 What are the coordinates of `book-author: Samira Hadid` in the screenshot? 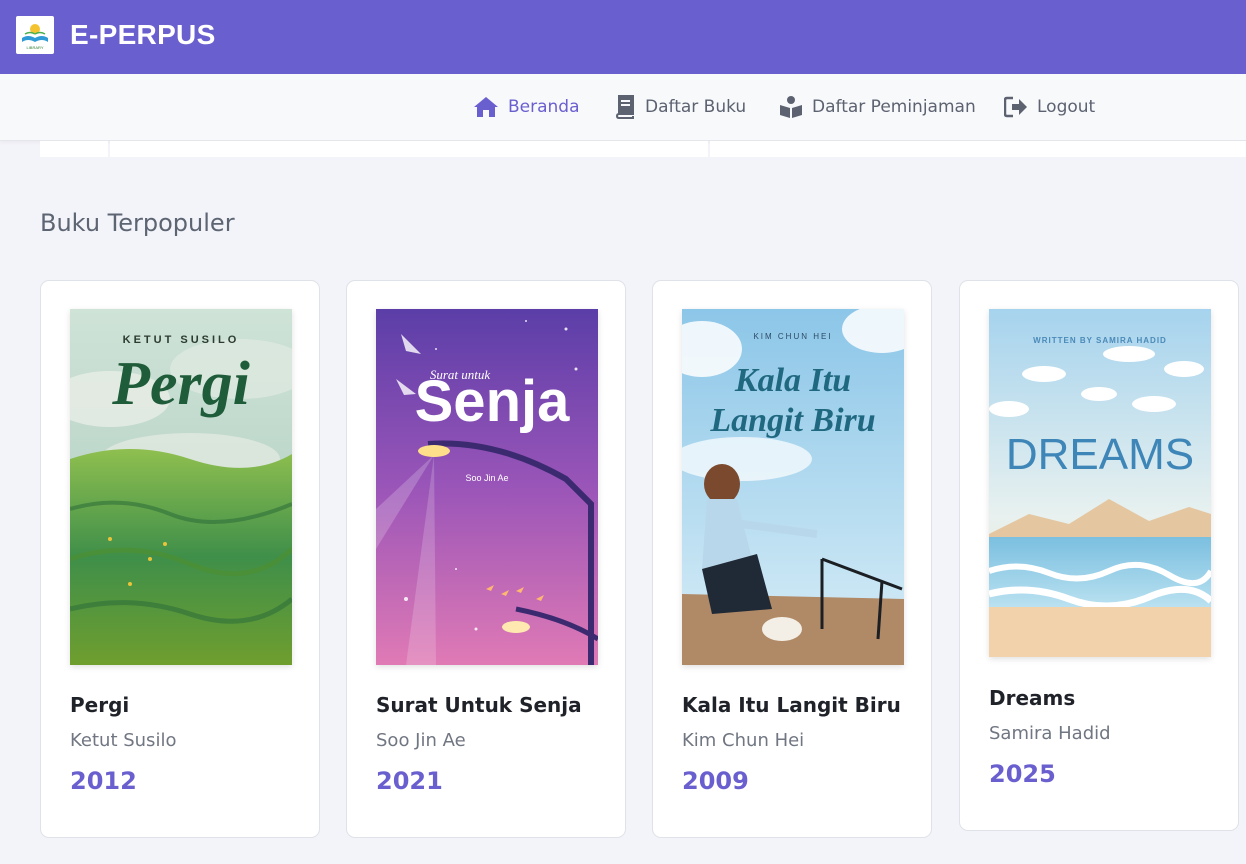 It's located at (1050, 733).